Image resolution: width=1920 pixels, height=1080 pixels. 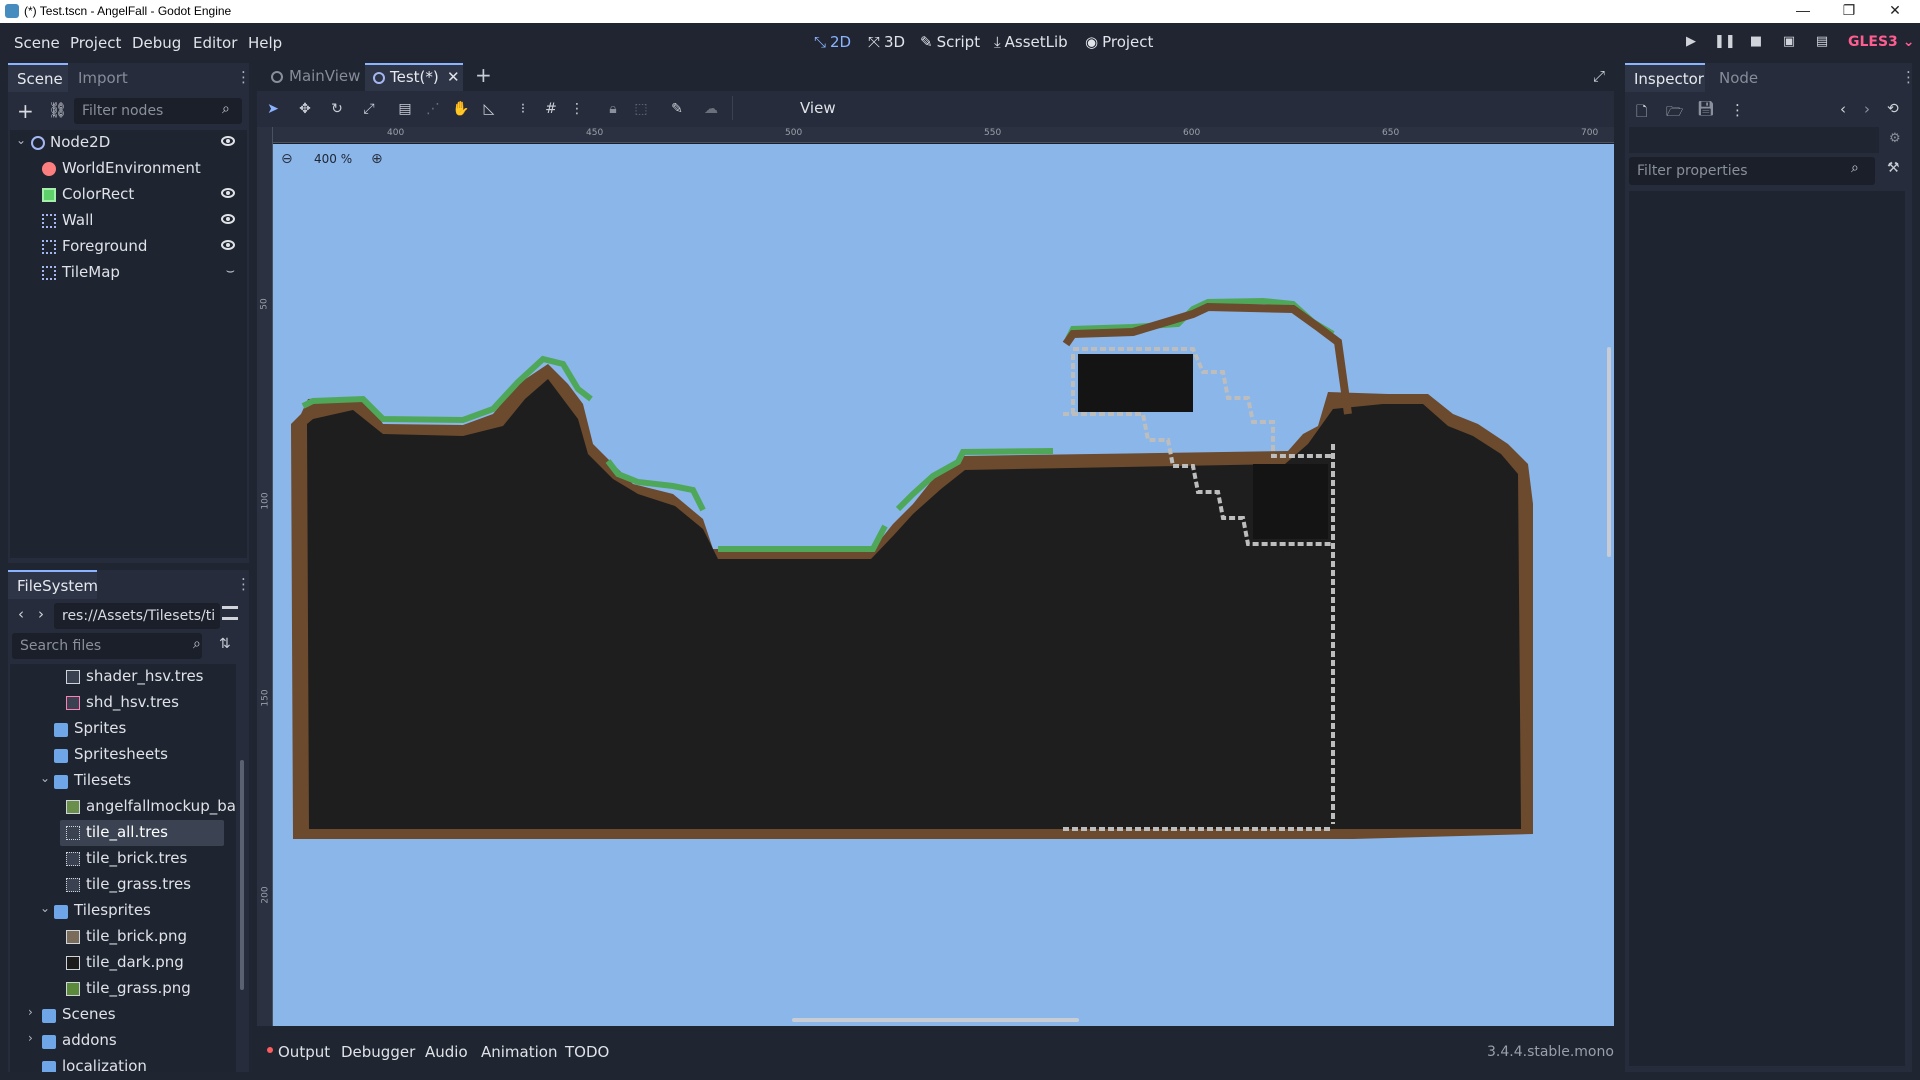 What do you see at coordinates (123, 677) in the screenshot?
I see `file-item: shader_hsv.tres` at bounding box center [123, 677].